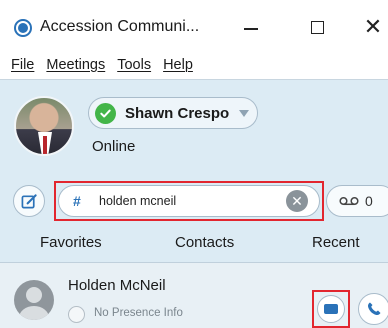  I want to click on chat-button, so click(331, 309).